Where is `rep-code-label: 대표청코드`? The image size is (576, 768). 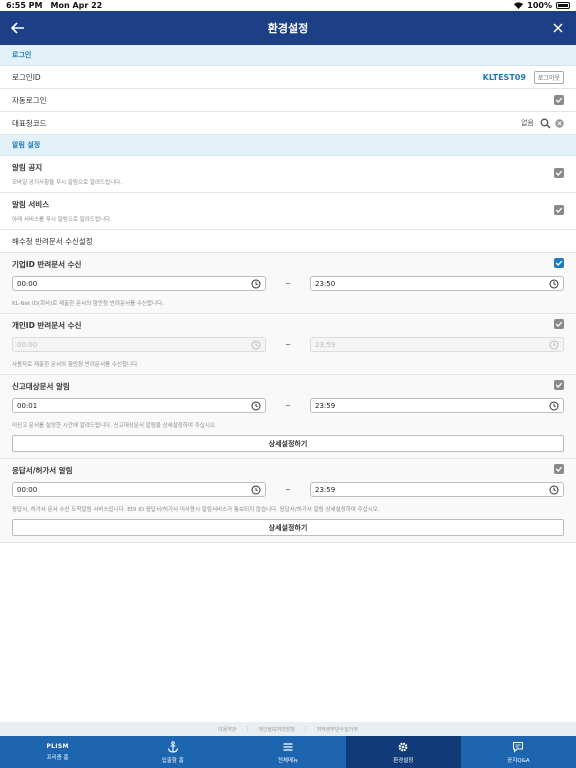 rep-code-label: 대표청코드 is located at coordinates (29, 123).